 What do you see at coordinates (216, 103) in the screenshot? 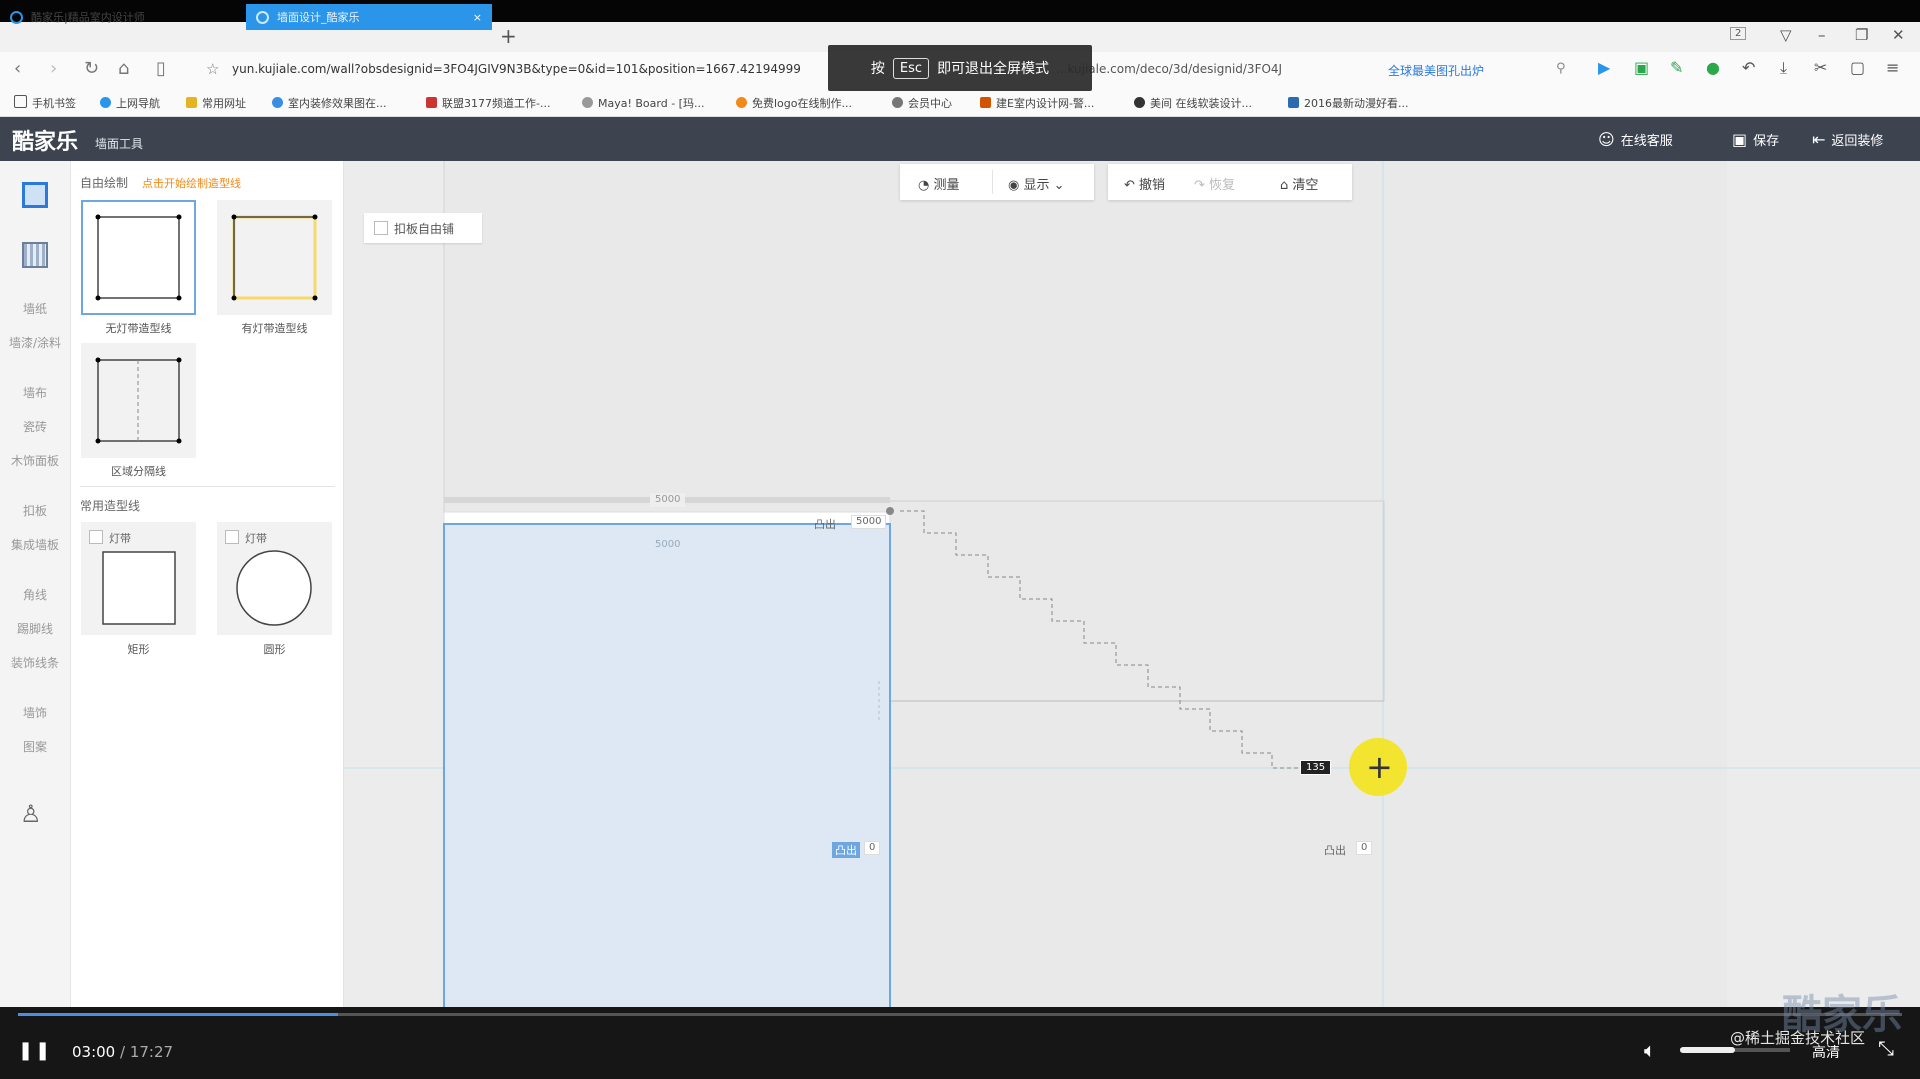
I see `bookmark-item: 常用网址` at bounding box center [216, 103].